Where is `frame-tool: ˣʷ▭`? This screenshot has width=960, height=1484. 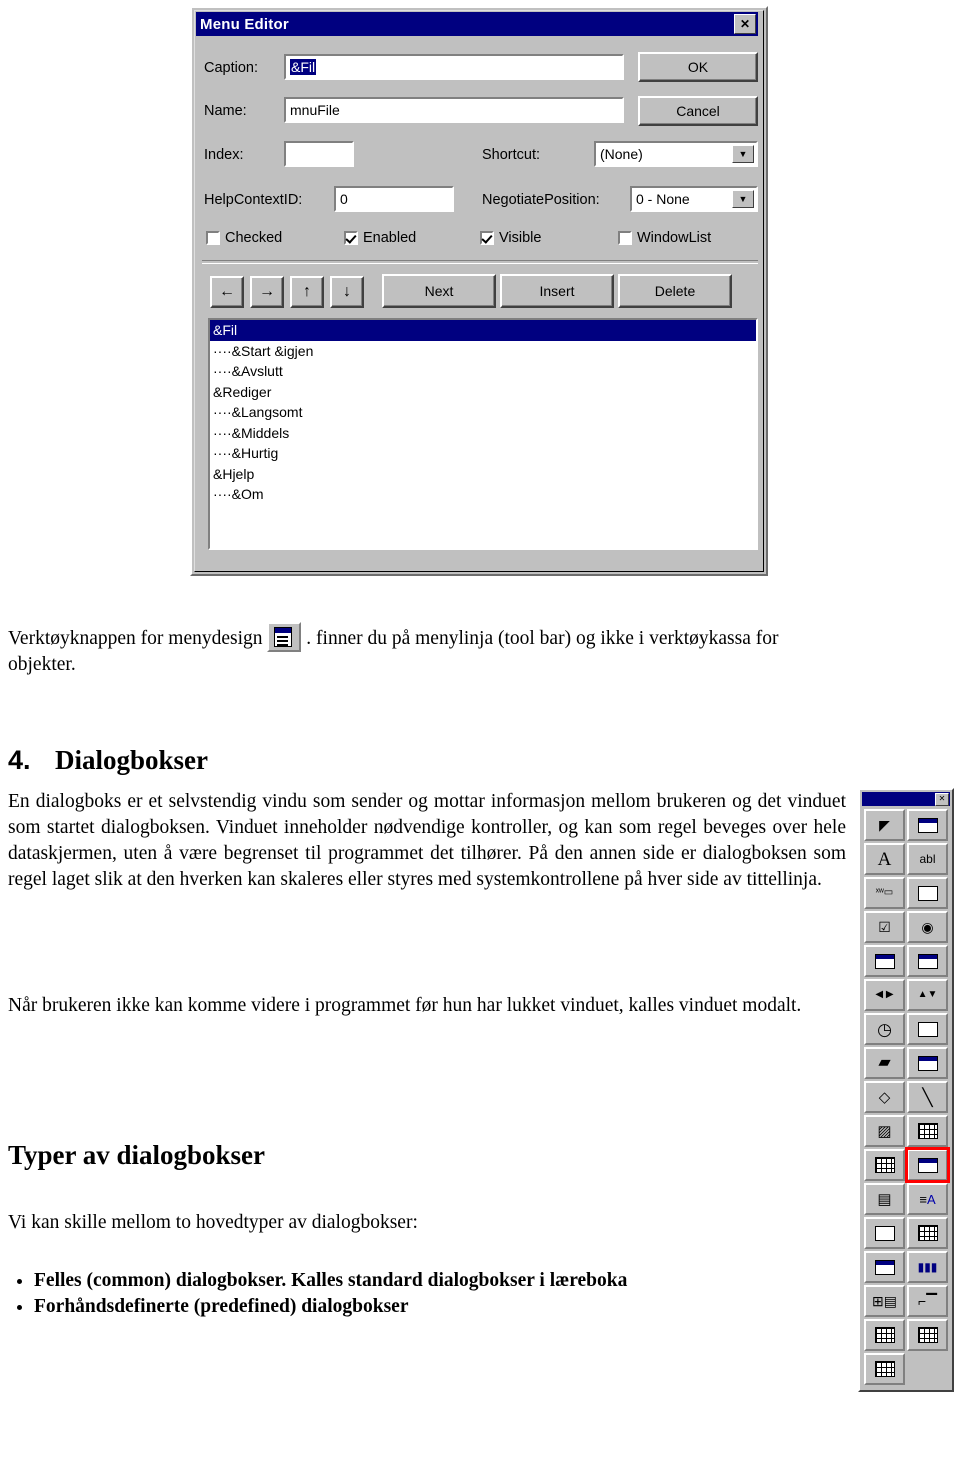 frame-tool: ˣʷ▭ is located at coordinates (884, 893).